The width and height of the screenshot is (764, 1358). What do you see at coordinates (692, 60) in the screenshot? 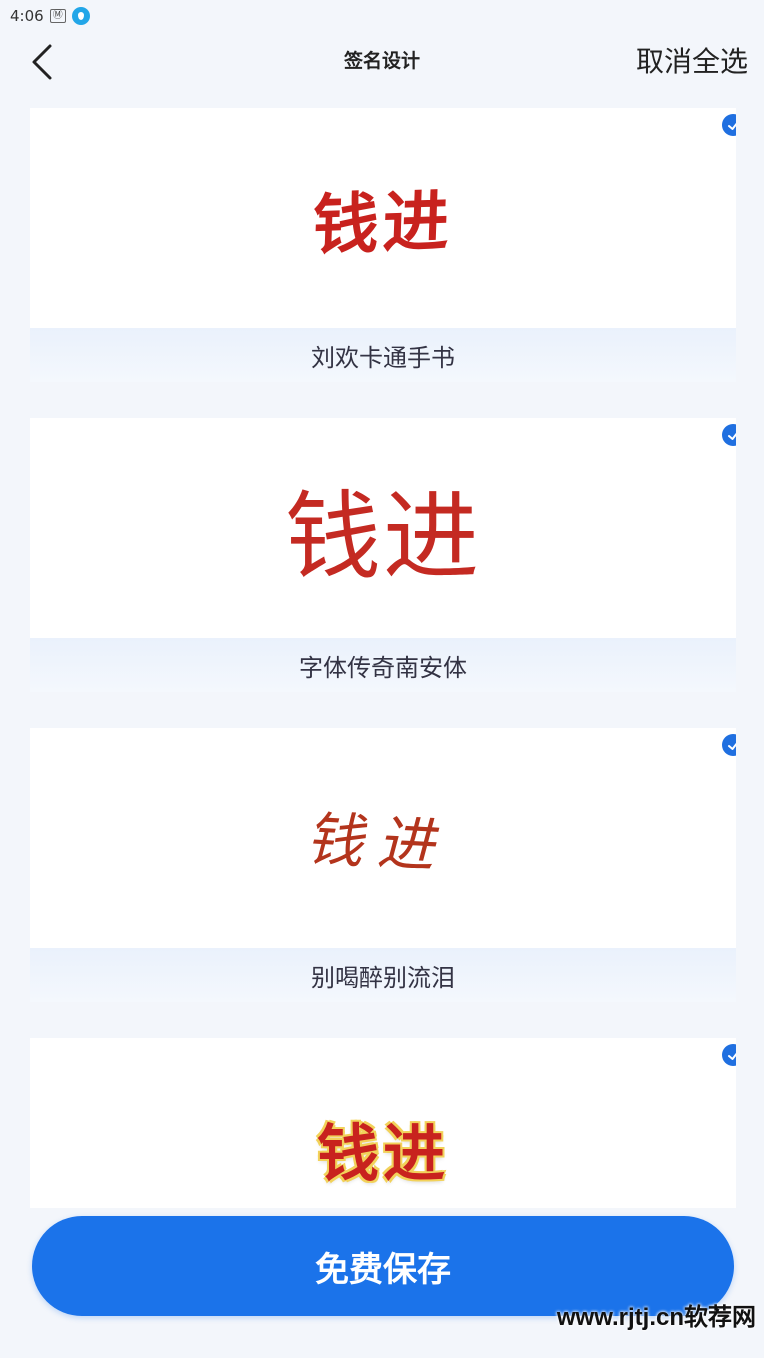
I see `deselect-all-button: 取消全选` at bounding box center [692, 60].